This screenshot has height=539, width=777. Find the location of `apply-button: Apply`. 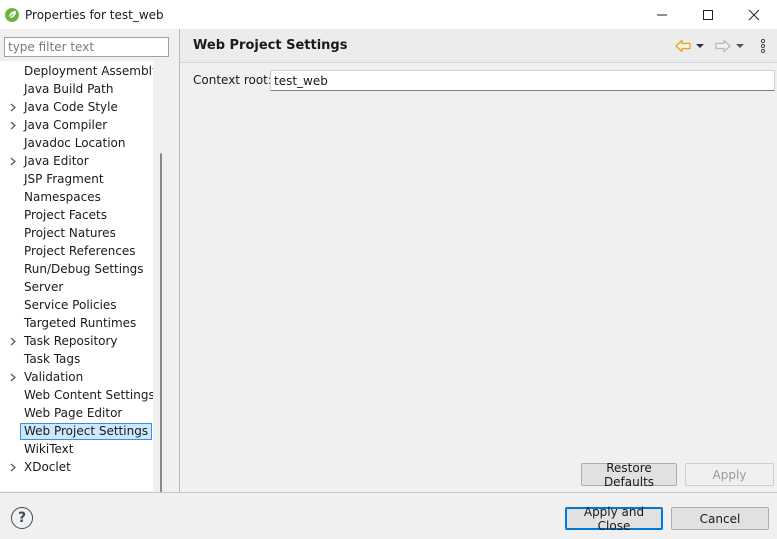

apply-button: Apply is located at coordinates (729, 474).